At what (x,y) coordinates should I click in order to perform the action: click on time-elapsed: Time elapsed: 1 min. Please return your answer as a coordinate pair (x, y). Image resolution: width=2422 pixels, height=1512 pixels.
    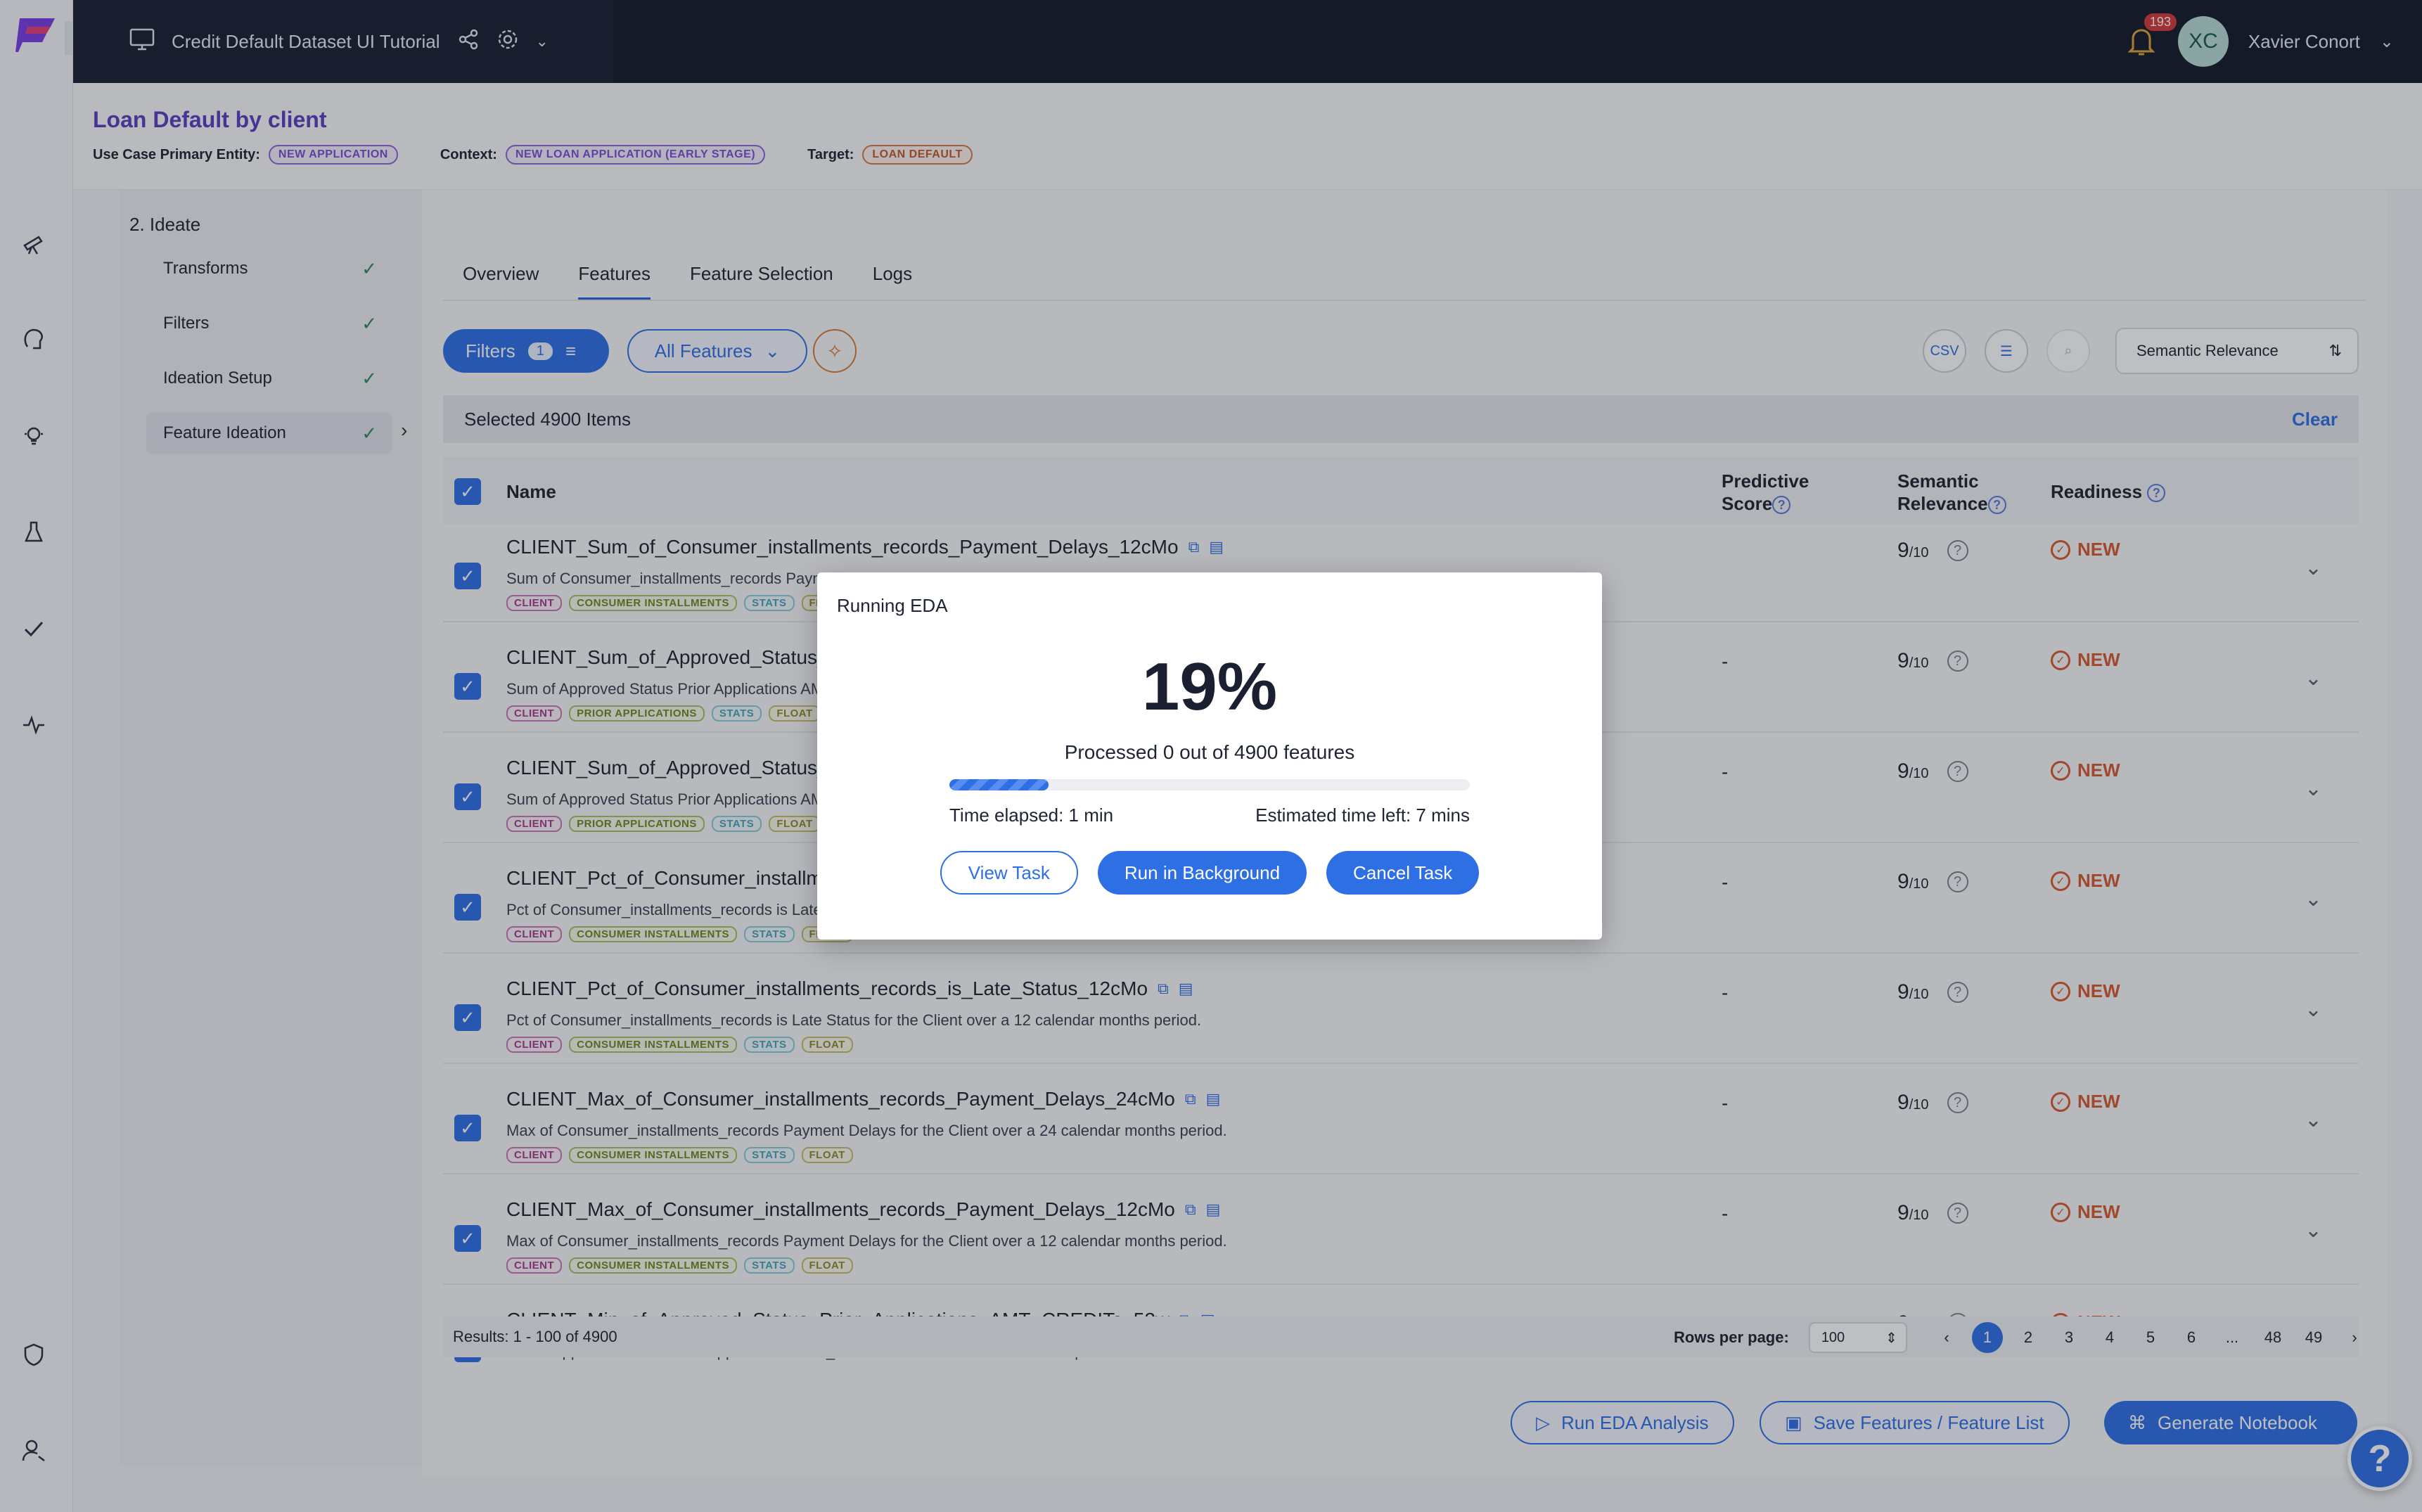
    Looking at the image, I should click on (1031, 815).